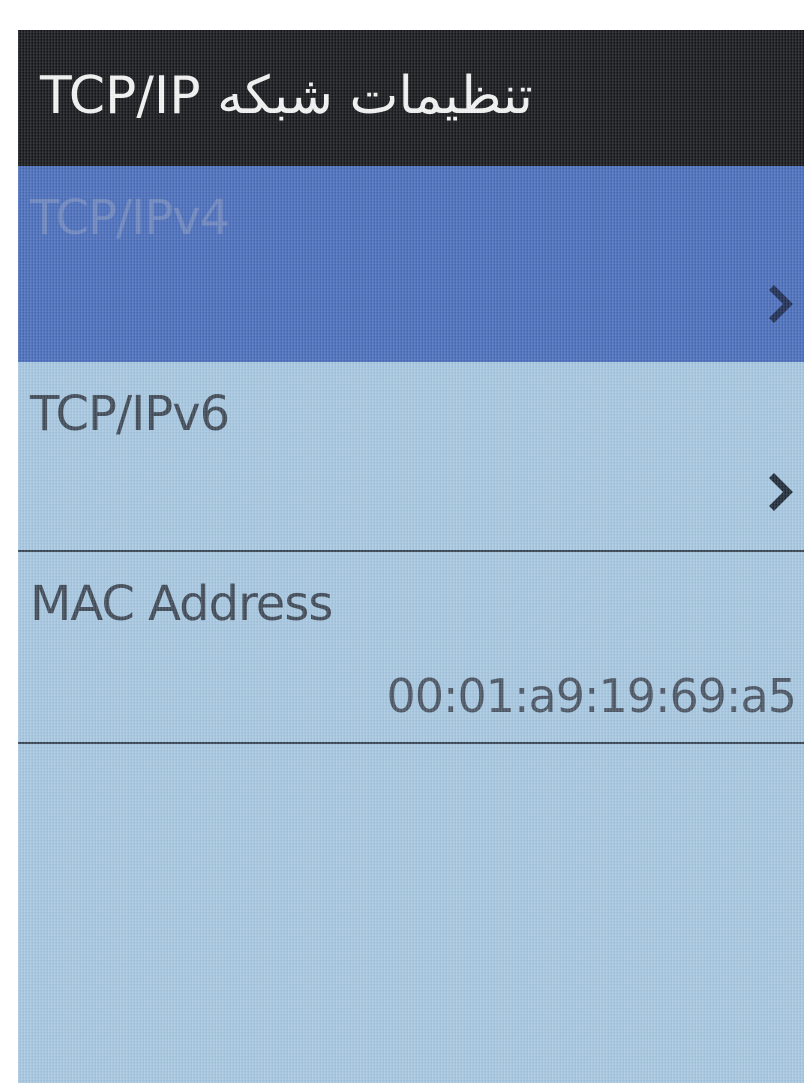 This screenshot has width=804, height=1083. I want to click on menu-item-label: TCP/IPv4, so click(130, 218).